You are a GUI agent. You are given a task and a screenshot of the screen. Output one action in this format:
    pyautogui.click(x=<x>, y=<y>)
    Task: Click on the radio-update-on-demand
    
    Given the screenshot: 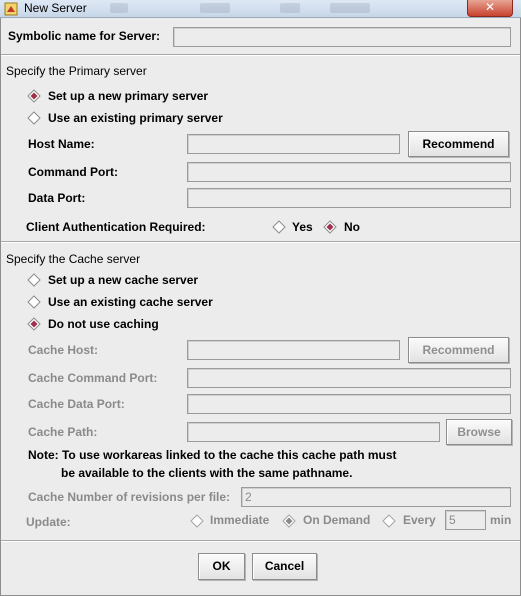 What is the action you would take?
    pyautogui.click(x=289, y=521)
    